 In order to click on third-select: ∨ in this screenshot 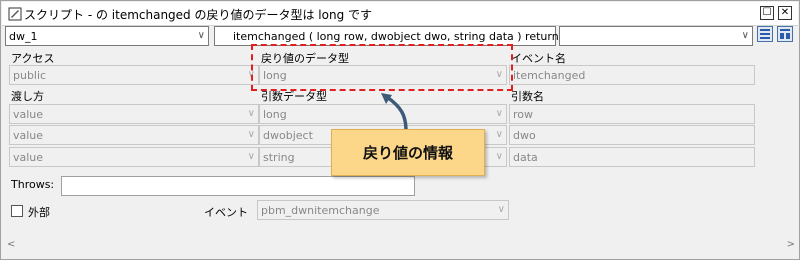, I will do `click(656, 36)`.